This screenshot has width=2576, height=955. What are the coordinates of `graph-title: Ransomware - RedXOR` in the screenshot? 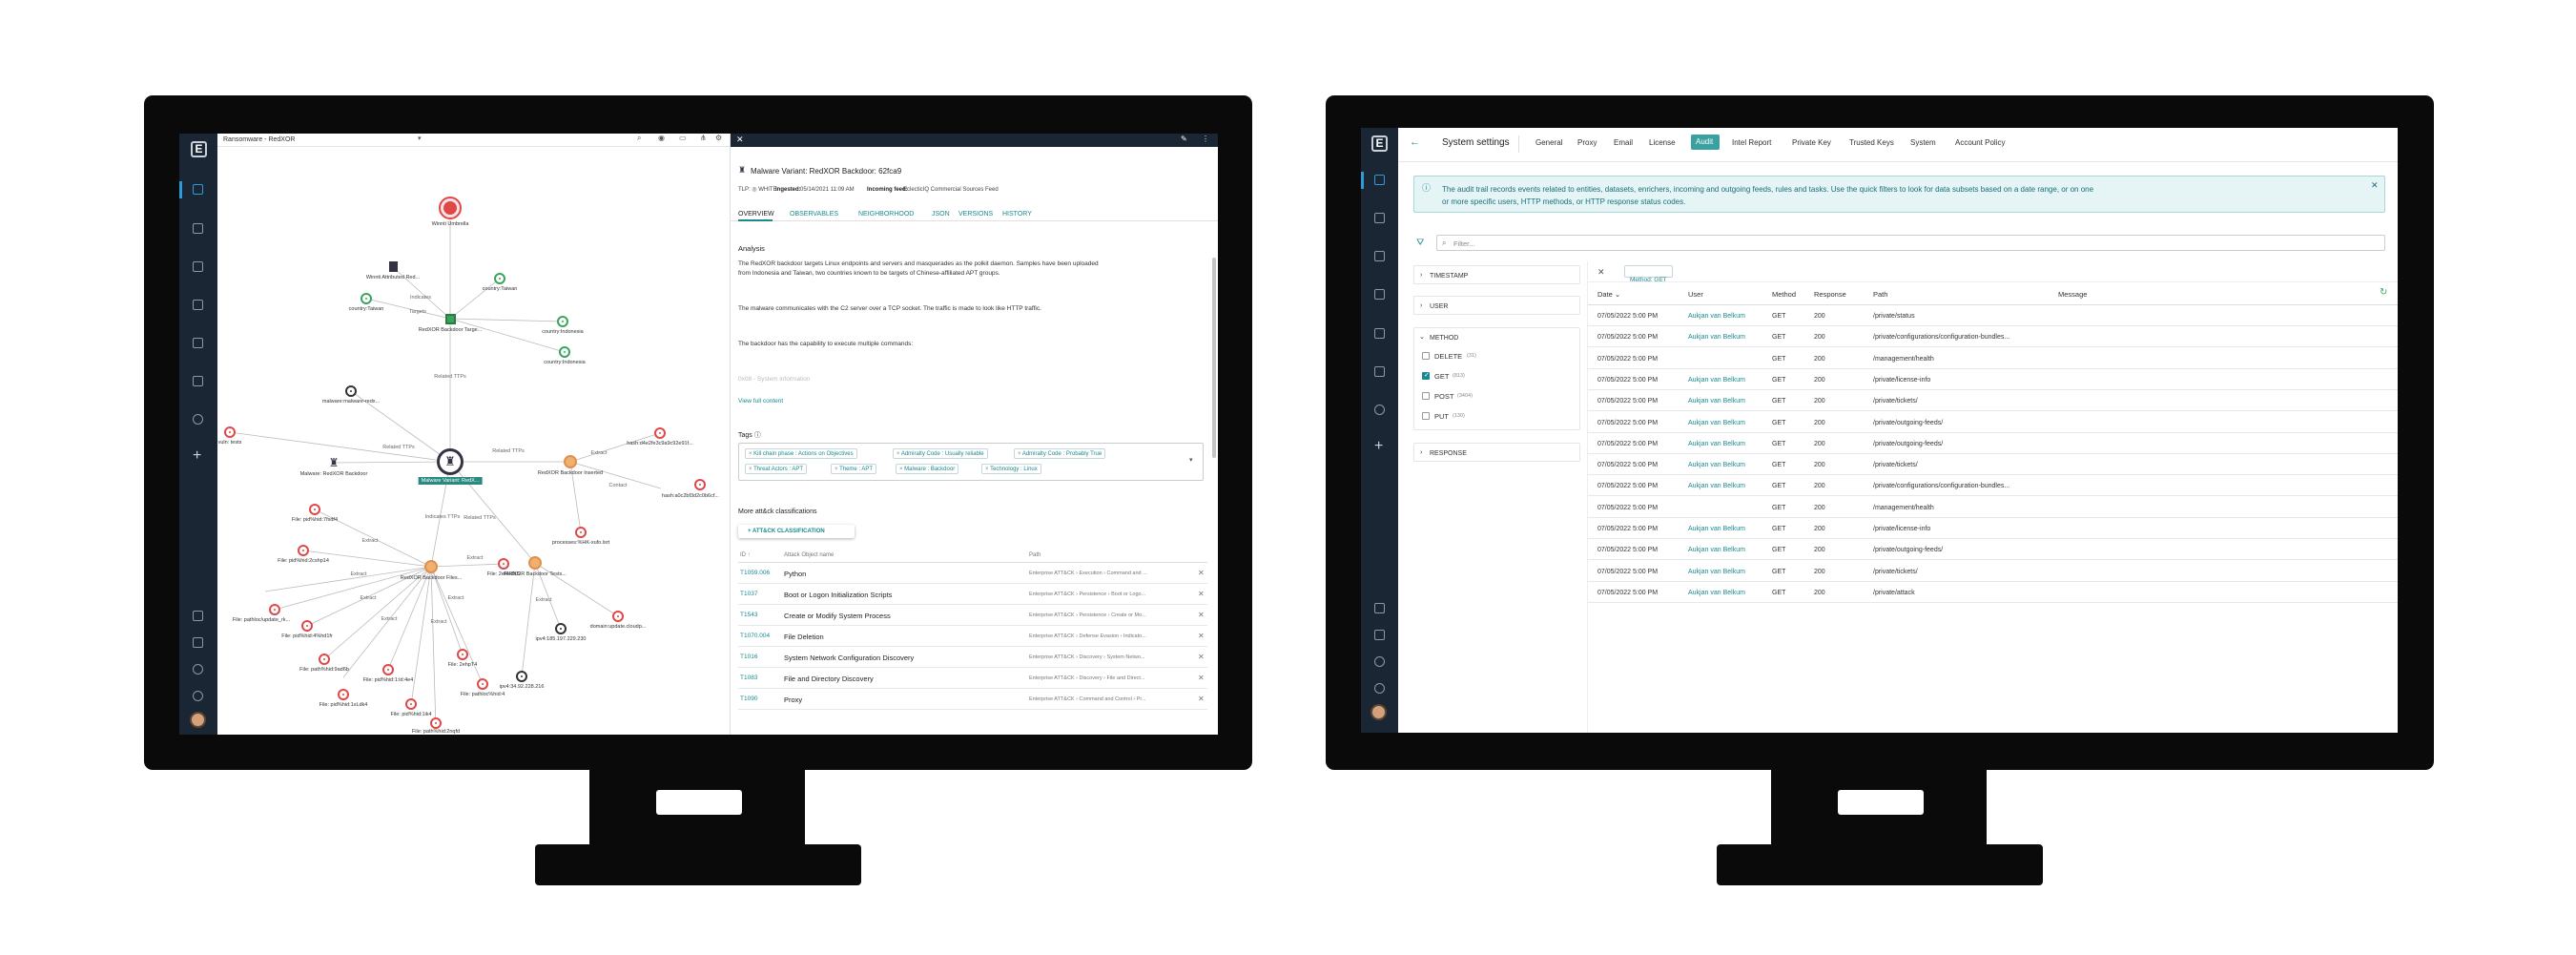 It's located at (259, 139).